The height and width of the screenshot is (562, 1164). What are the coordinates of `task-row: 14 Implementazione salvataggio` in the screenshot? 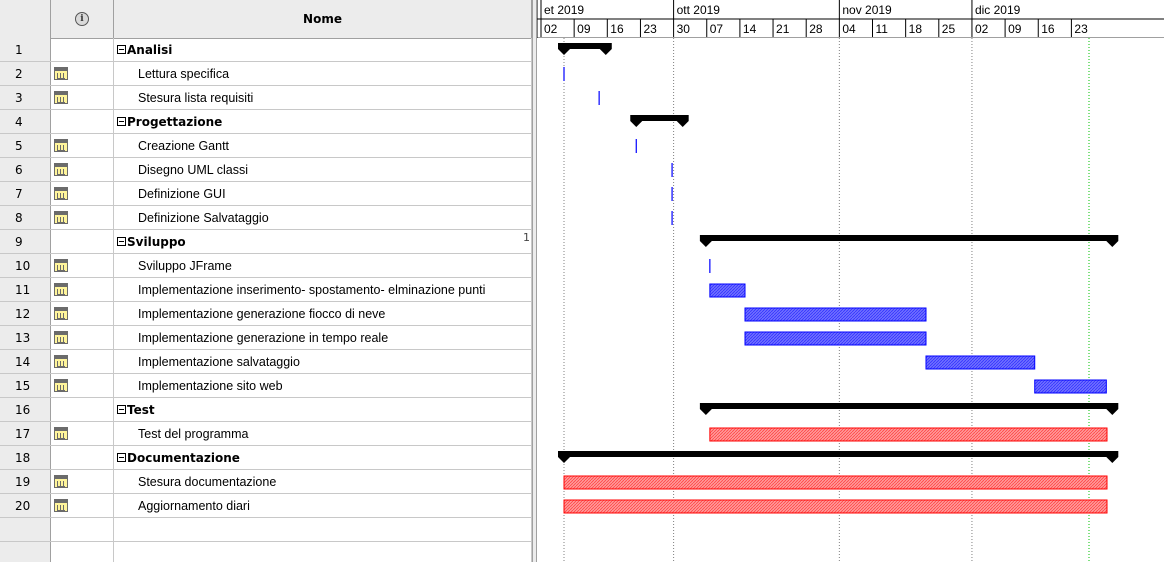 It's located at (266, 362).